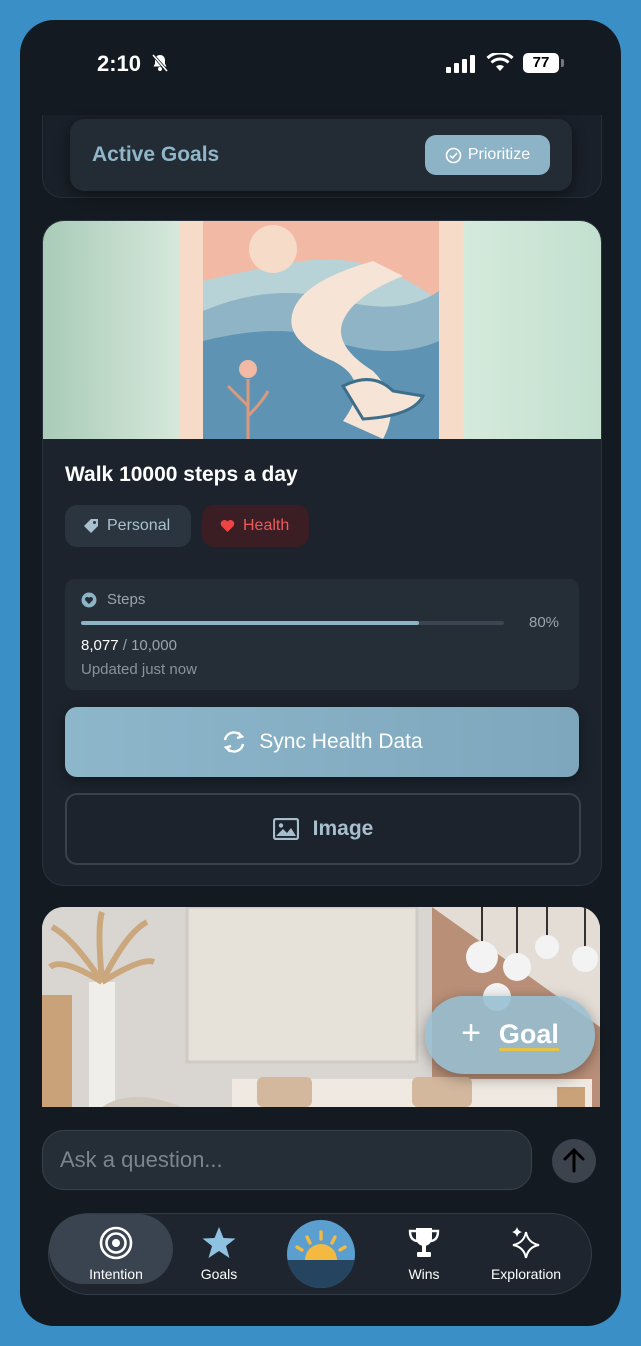 The image size is (641, 1346). I want to click on tag-health-label: Health, so click(266, 525).